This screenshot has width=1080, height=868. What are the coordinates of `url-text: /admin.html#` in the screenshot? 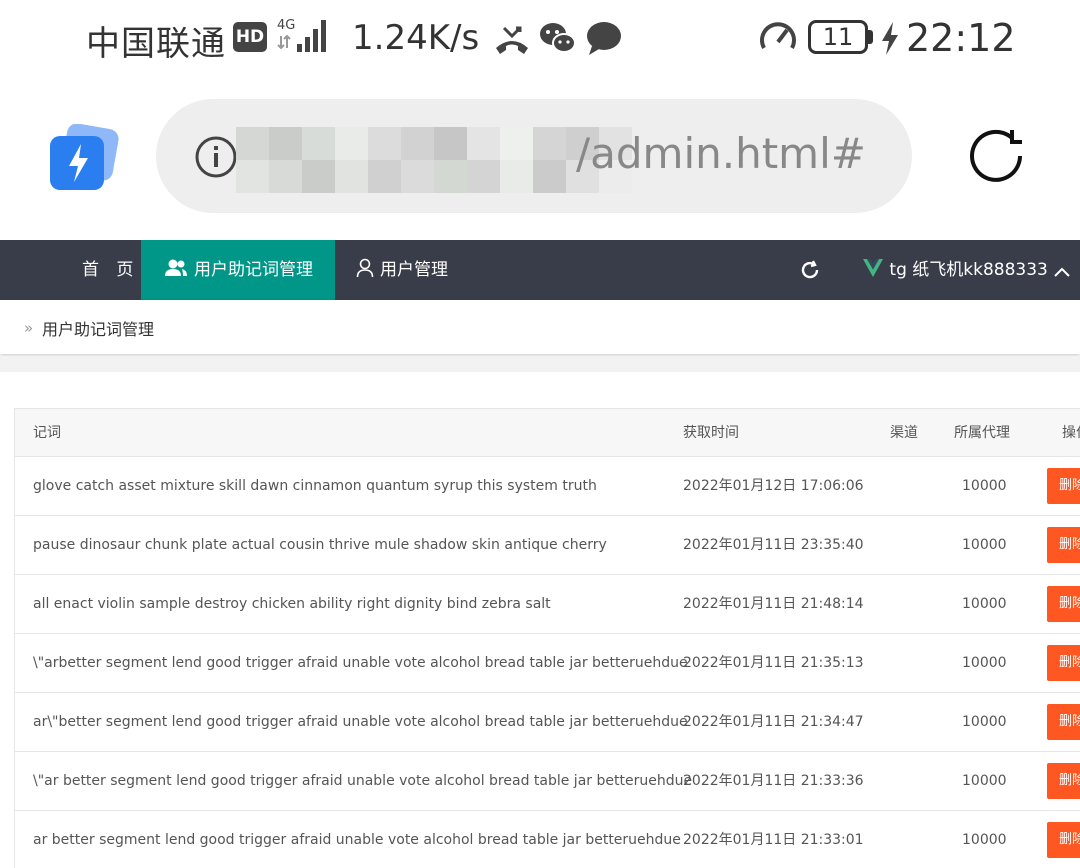 It's located at (721, 153).